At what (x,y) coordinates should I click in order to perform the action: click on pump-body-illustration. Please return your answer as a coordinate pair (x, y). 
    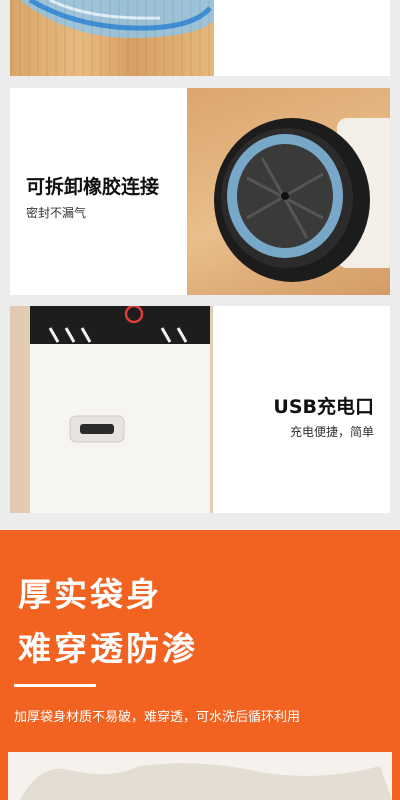
    Looking at the image, I should click on (120, 409).